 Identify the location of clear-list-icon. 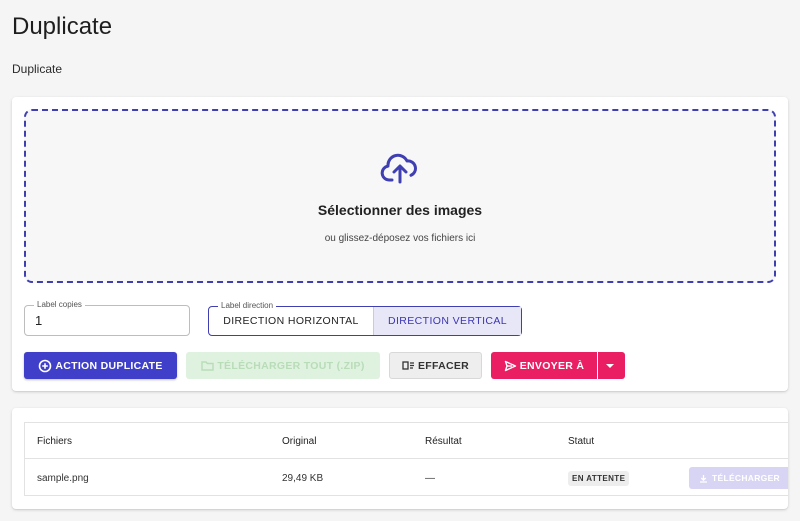
(408, 365).